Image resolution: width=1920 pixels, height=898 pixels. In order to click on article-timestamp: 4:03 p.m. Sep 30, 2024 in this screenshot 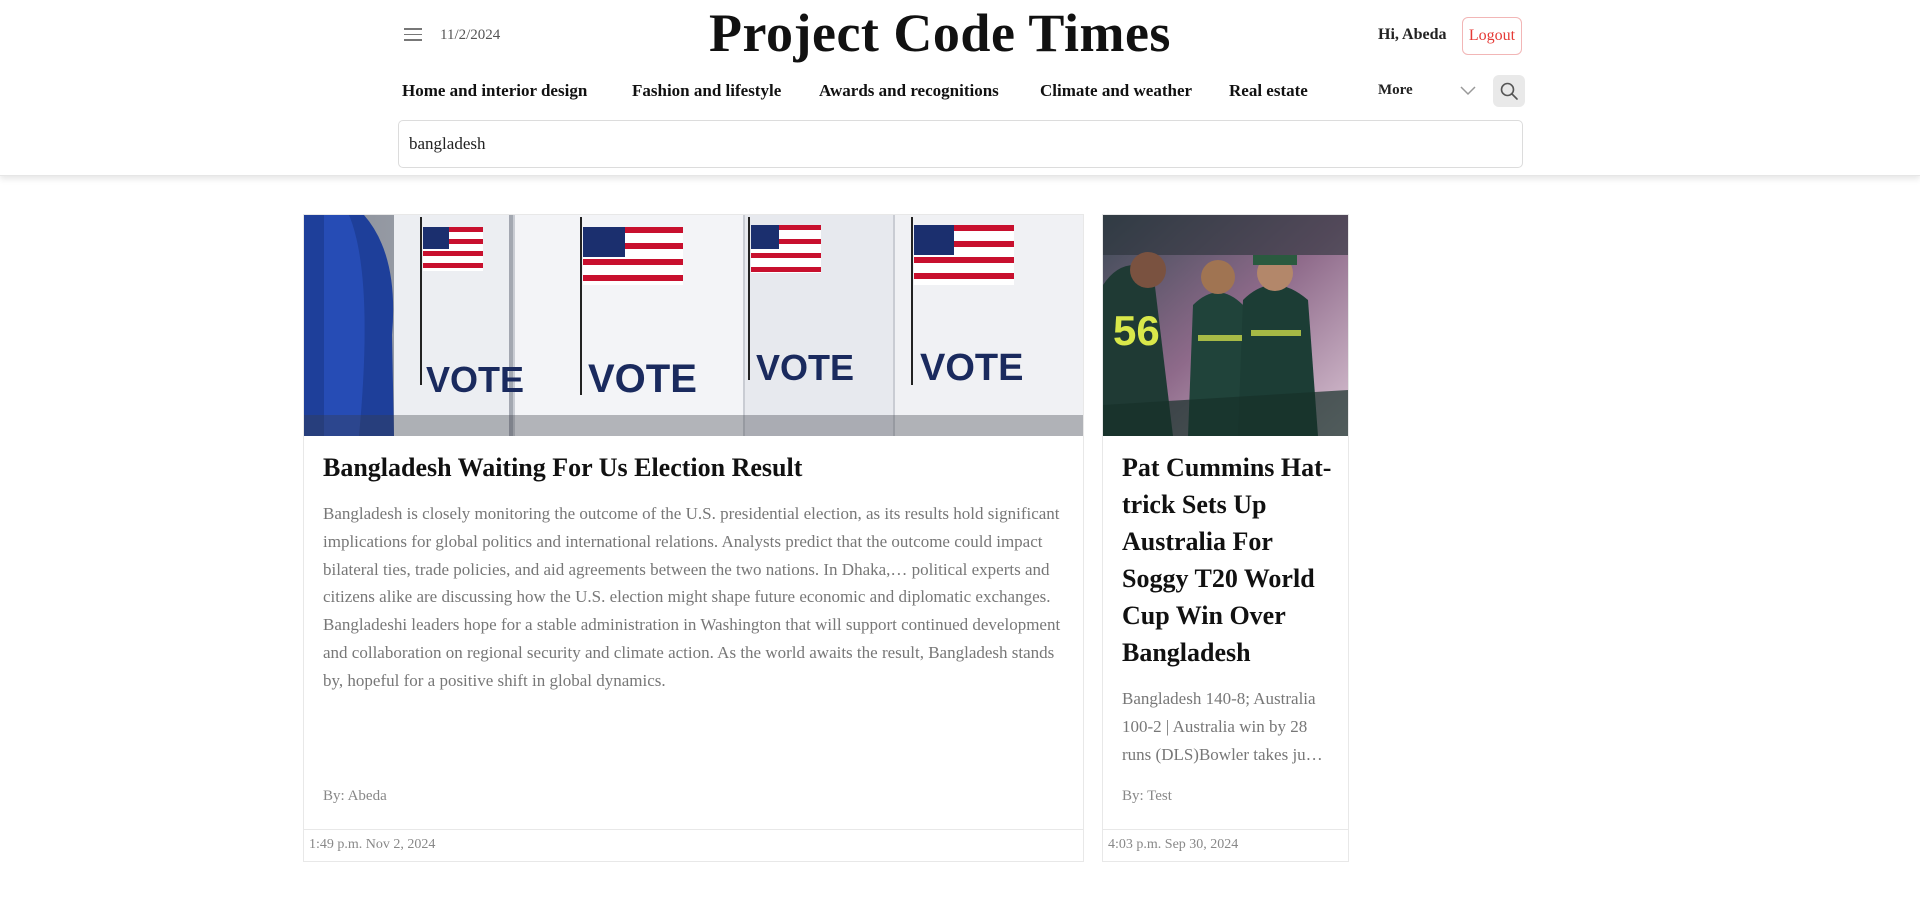, I will do `click(1225, 845)`.